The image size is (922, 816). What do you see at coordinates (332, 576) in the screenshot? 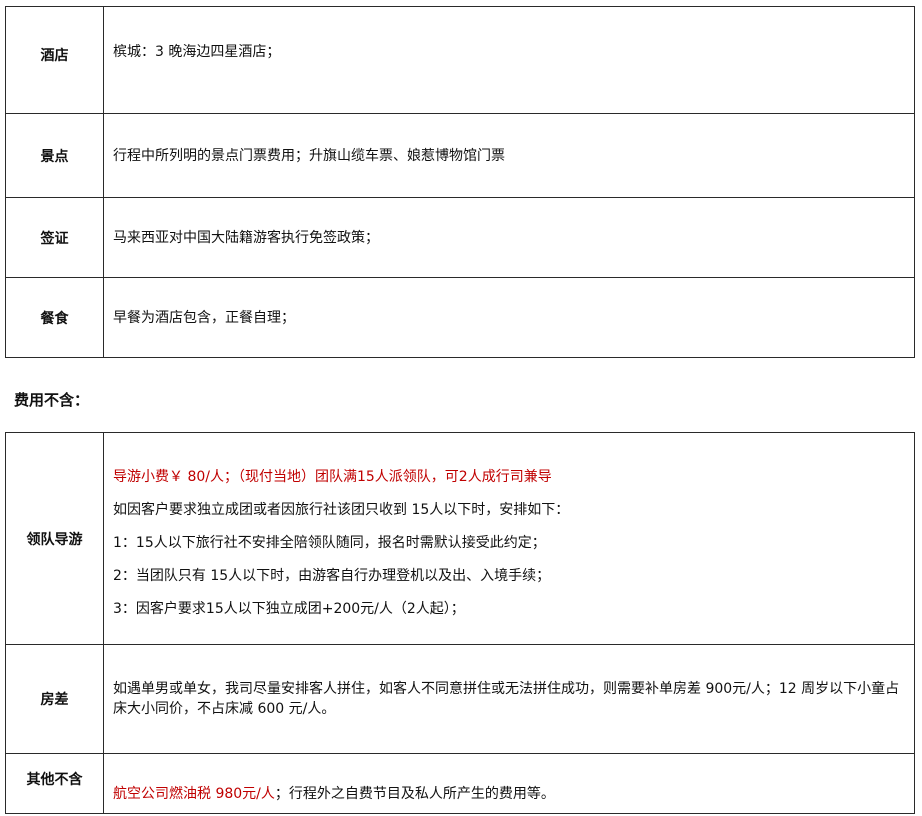
I see `guide-line-3: 2：当团队只有 15人以下时，由游客自行办理登机以及出、入境手续；` at bounding box center [332, 576].